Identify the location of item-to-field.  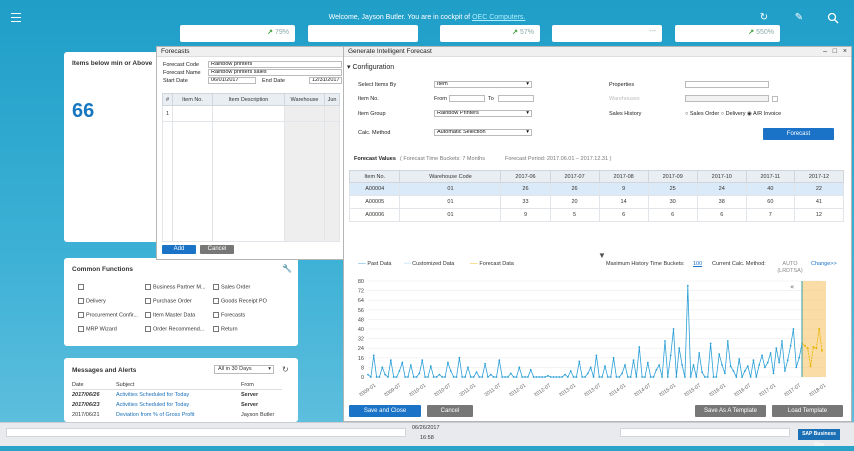
(516, 98).